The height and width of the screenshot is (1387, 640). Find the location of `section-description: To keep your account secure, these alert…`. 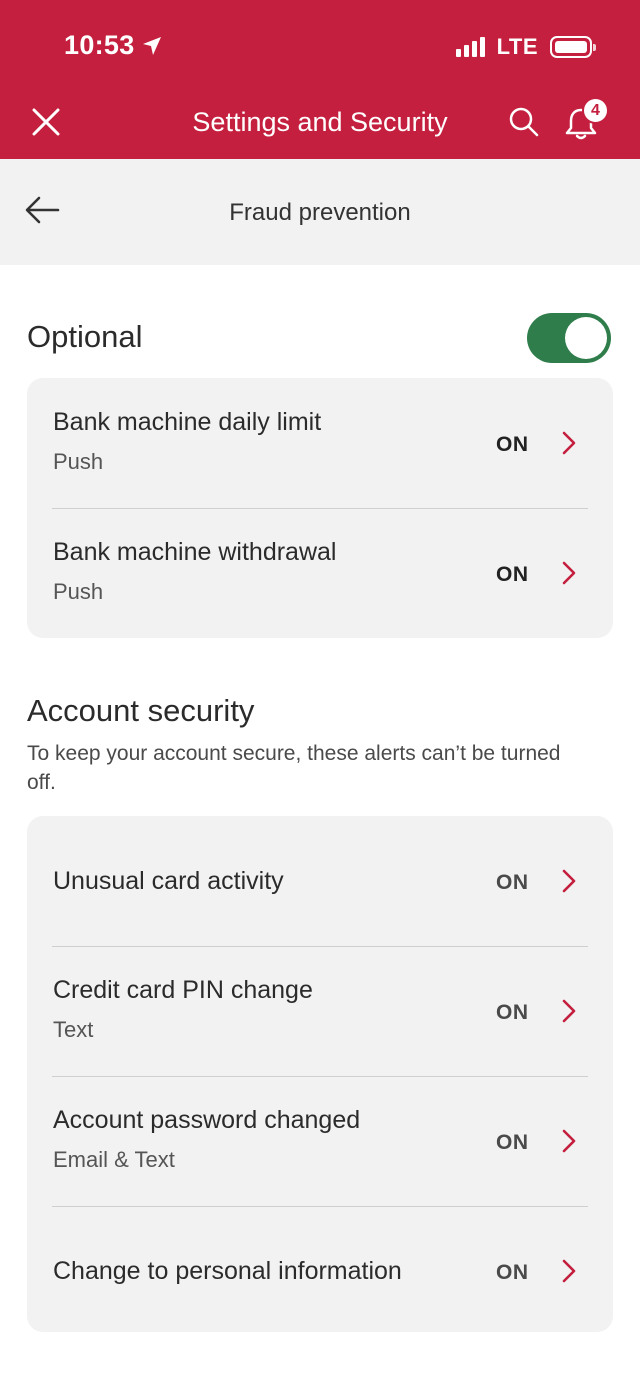

section-description: To keep your account secure, these alert… is located at coordinates (294, 768).